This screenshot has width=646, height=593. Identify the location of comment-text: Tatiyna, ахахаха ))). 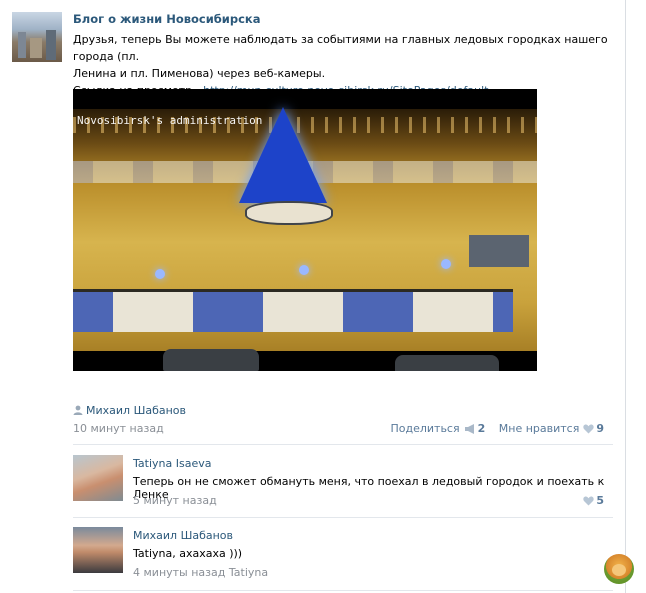
(188, 553).